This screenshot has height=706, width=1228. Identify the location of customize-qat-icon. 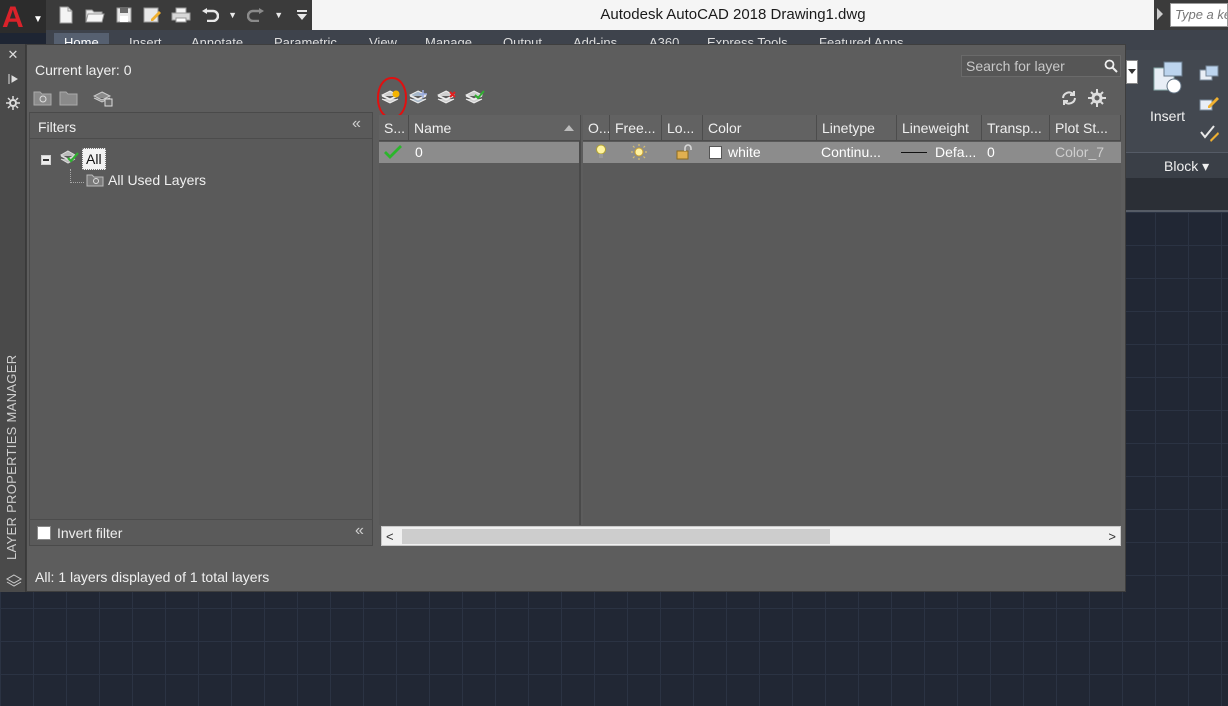
(301, 15).